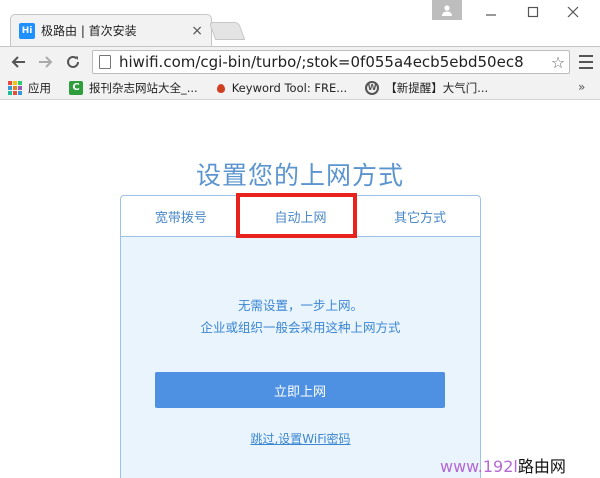 The width and height of the screenshot is (600, 478). What do you see at coordinates (296, 215) in the screenshot?
I see `highlight-annotation` at bounding box center [296, 215].